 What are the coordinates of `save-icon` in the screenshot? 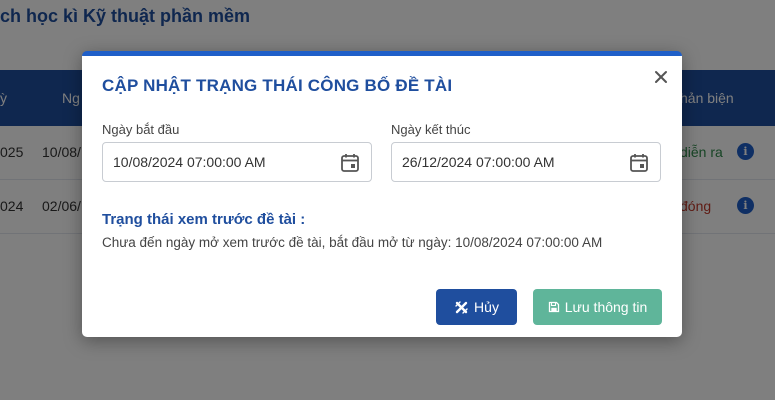 It's located at (553, 307).